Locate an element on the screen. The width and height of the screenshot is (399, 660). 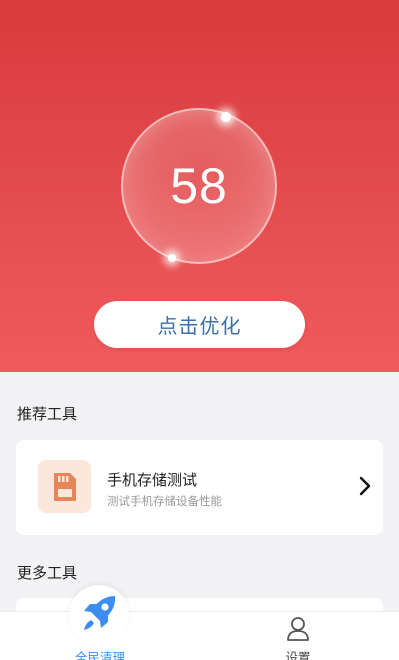
user-icon is located at coordinates (298, 629).